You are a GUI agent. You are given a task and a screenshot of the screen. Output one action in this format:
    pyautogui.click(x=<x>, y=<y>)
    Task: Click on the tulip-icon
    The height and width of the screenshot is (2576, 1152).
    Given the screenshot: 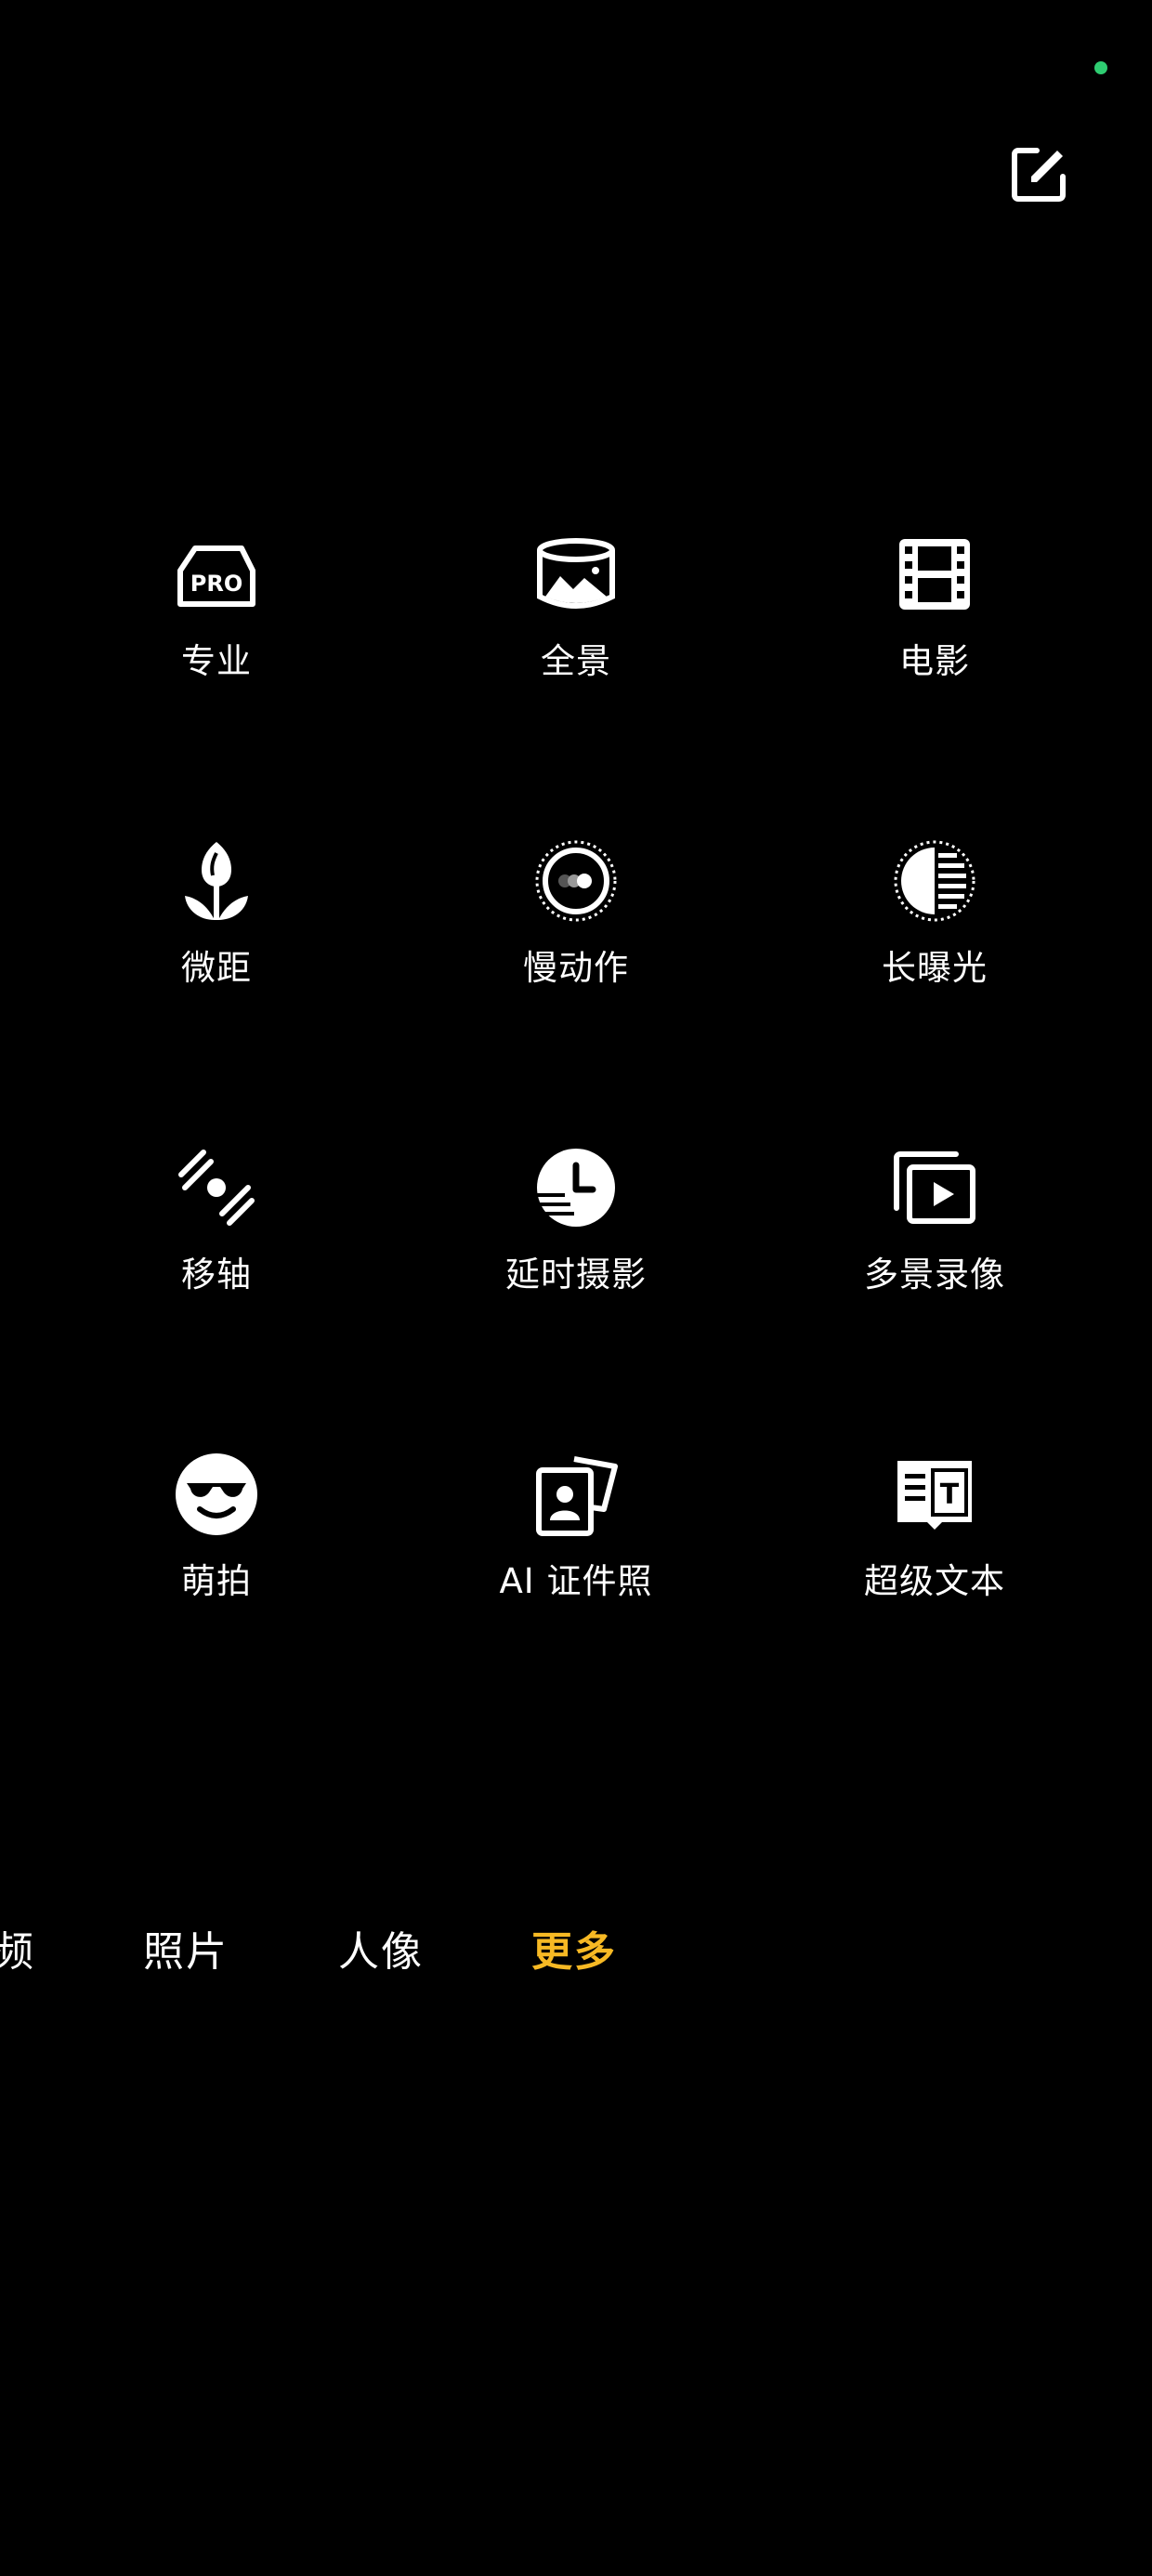 What is the action you would take?
    pyautogui.click(x=216, y=881)
    